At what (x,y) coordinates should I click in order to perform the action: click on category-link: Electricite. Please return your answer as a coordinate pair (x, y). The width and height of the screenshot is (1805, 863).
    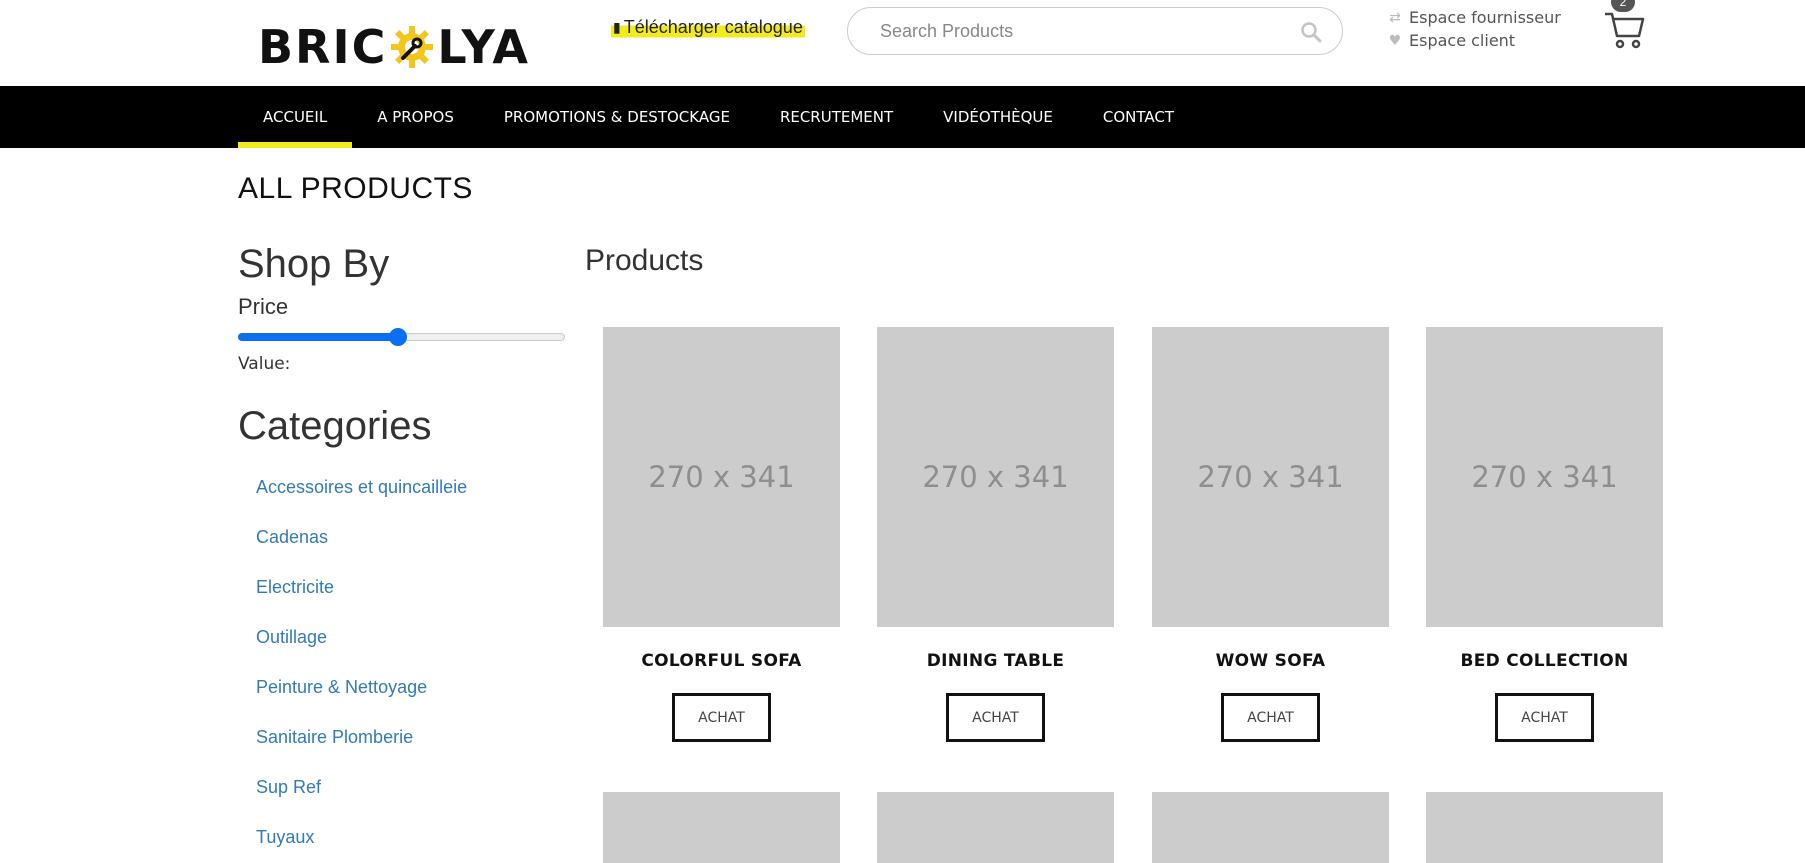
    Looking at the image, I should click on (403, 587).